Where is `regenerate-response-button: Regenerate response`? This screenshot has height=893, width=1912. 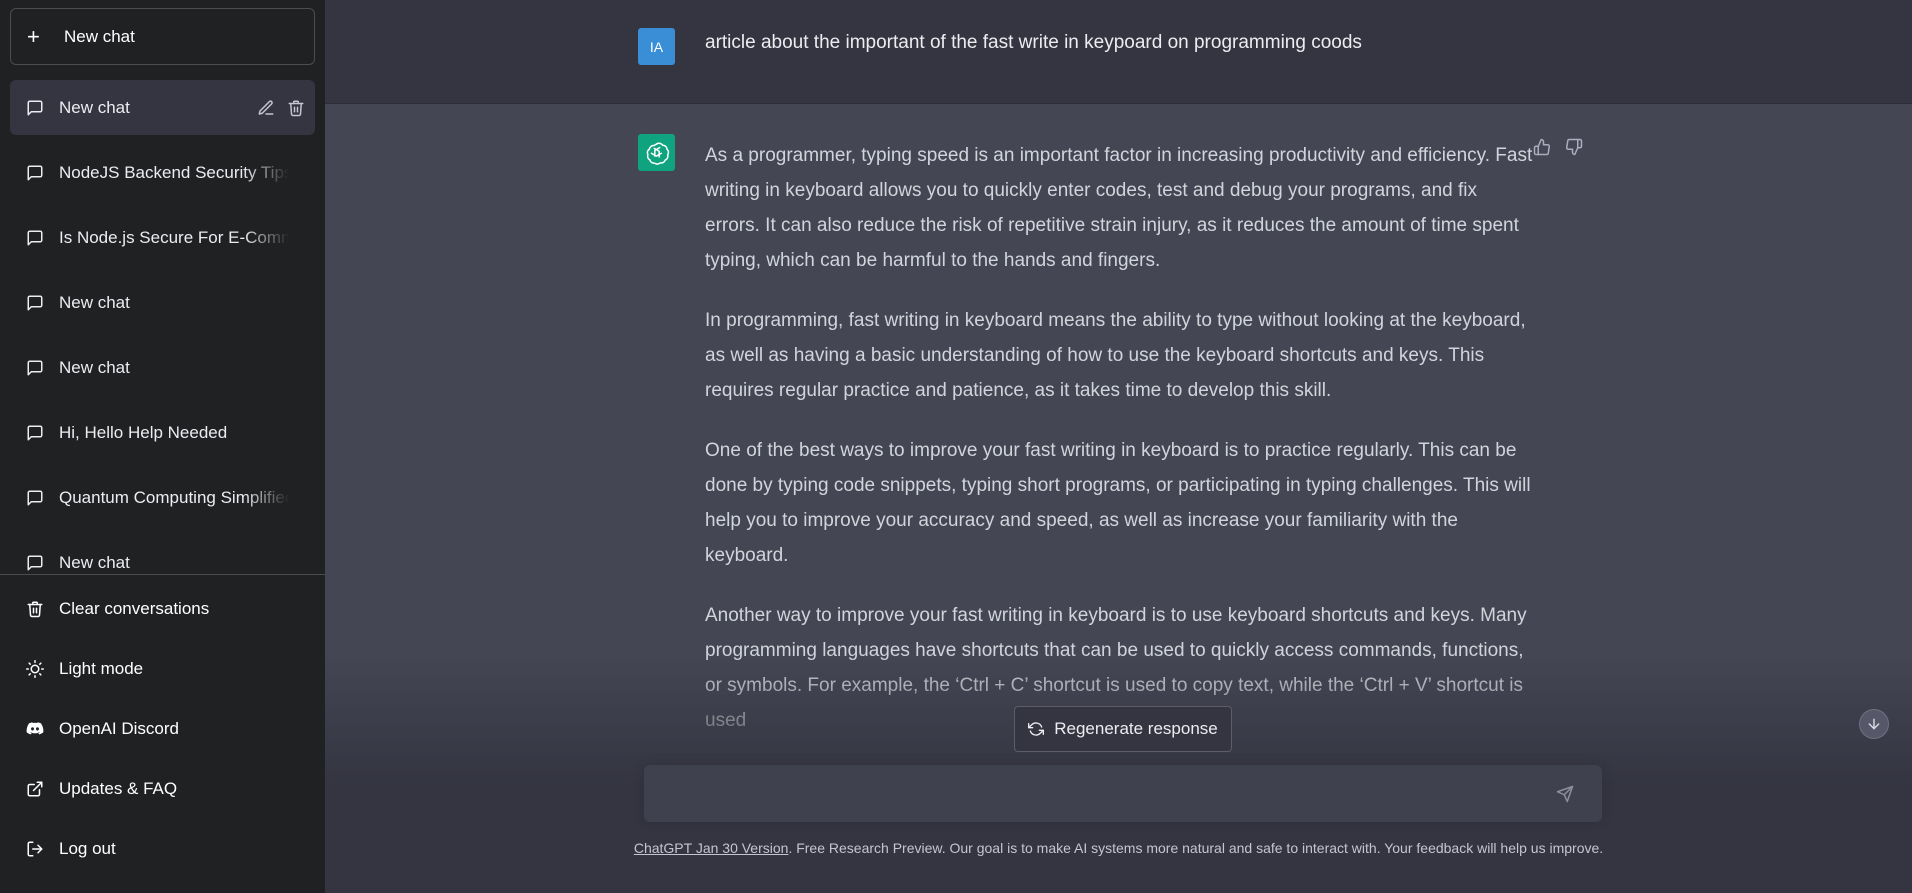
regenerate-response-button: Regenerate response is located at coordinates (1123, 729).